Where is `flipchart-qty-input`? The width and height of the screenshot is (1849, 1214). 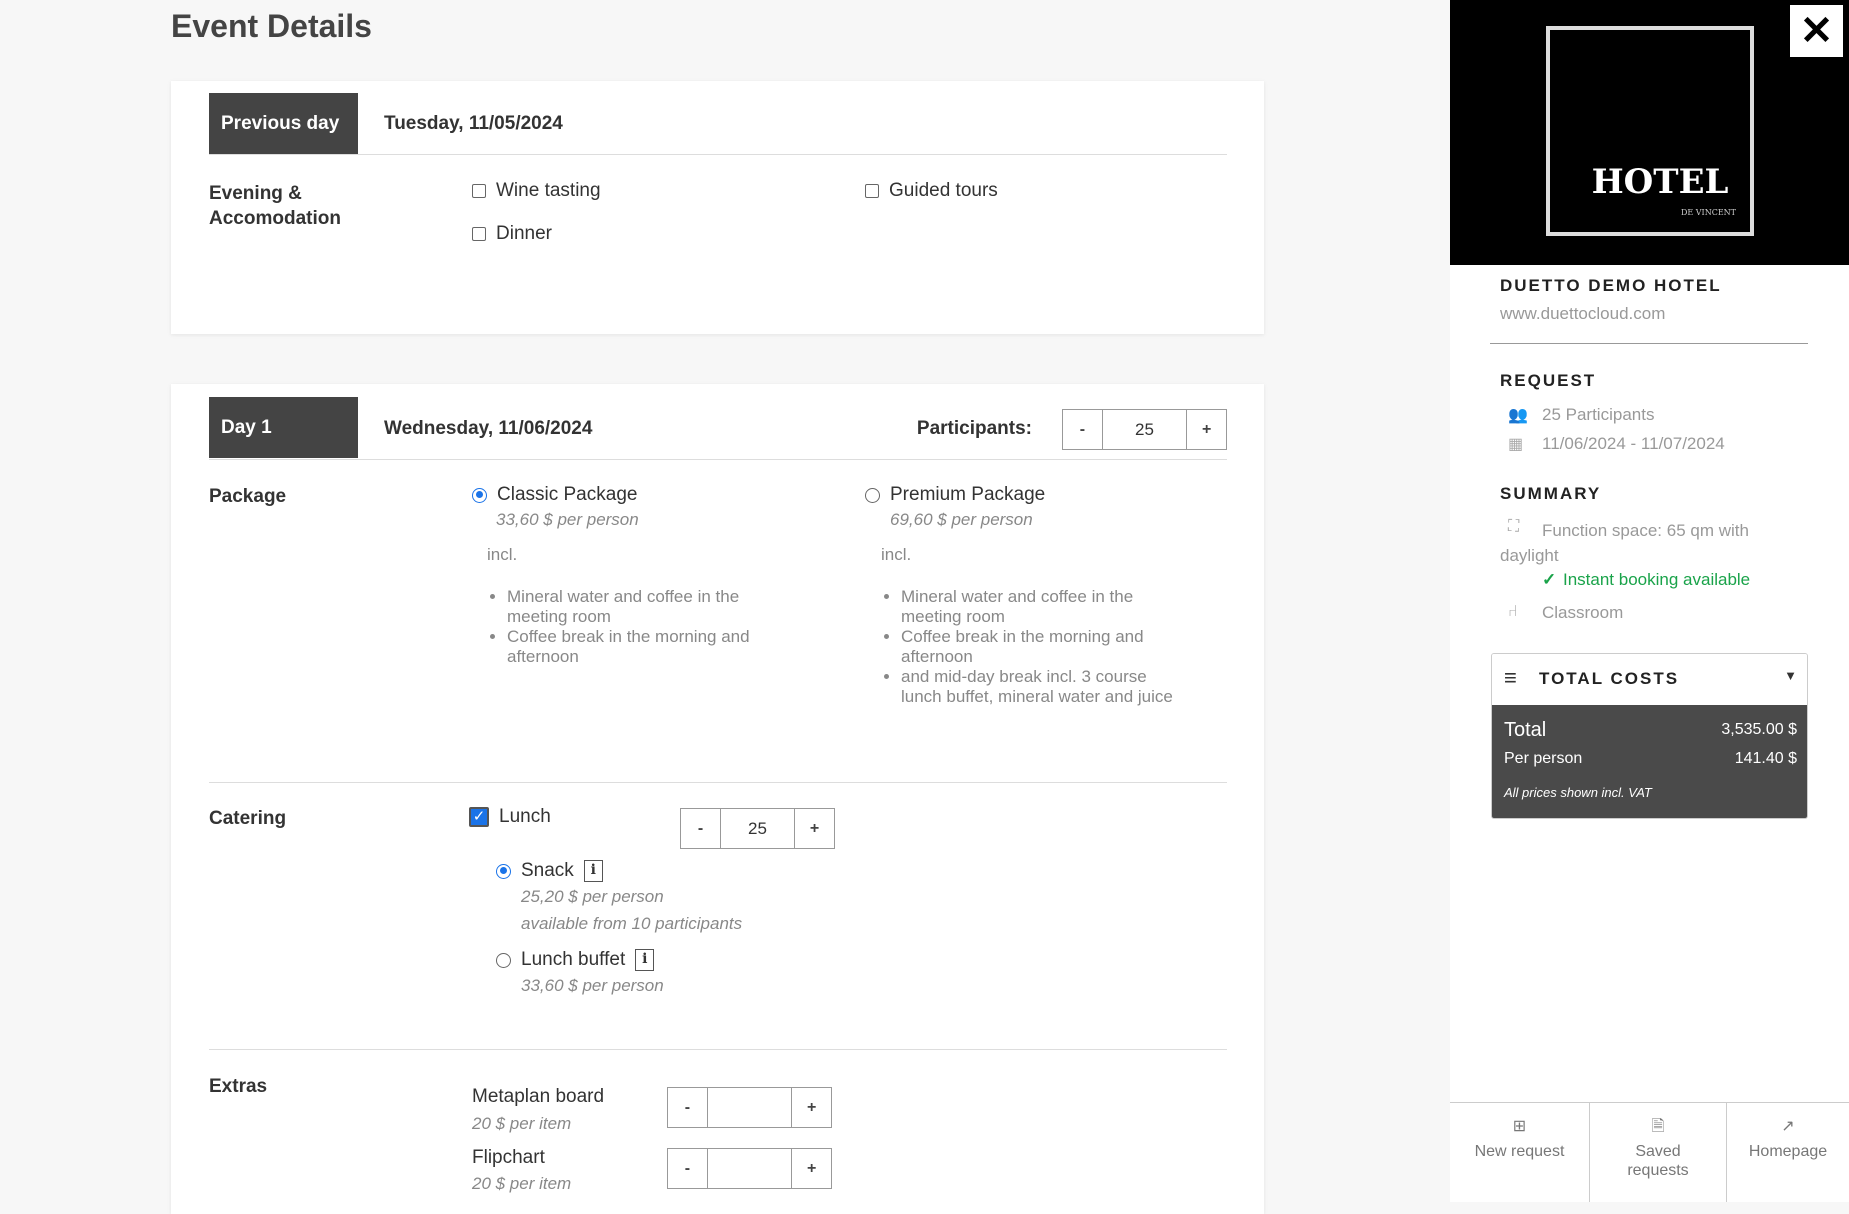 flipchart-qty-input is located at coordinates (749, 1168).